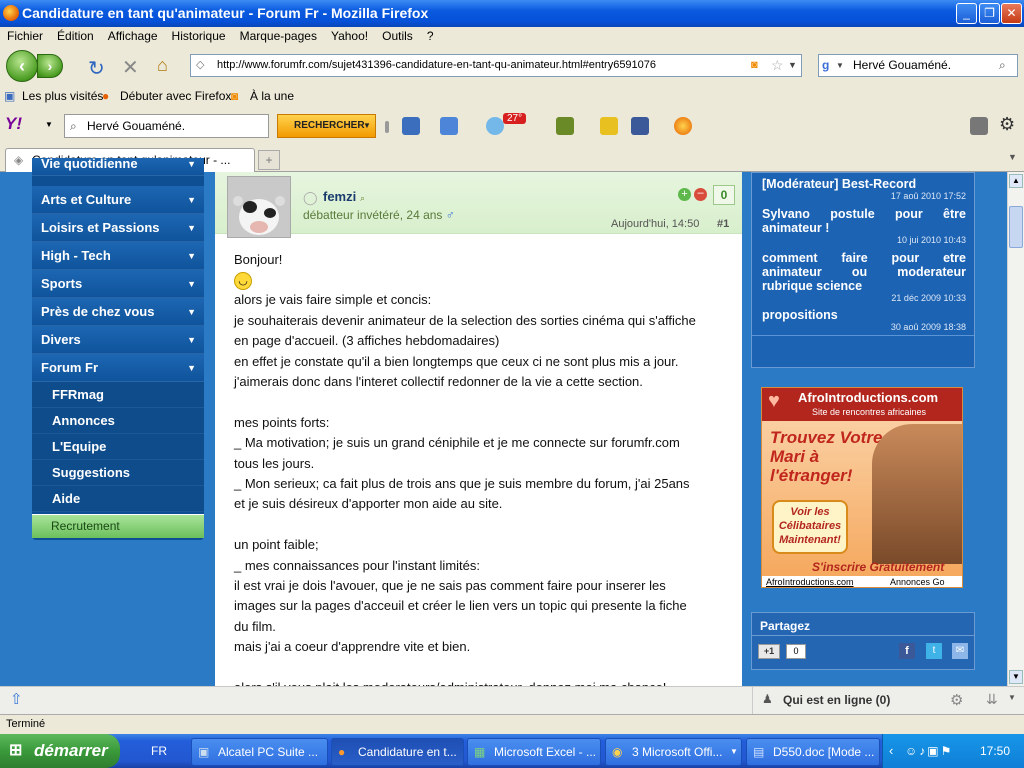 The width and height of the screenshot is (1024, 768). What do you see at coordinates (684, 194) in the screenshot?
I see `rep-plus-icon: +` at bounding box center [684, 194].